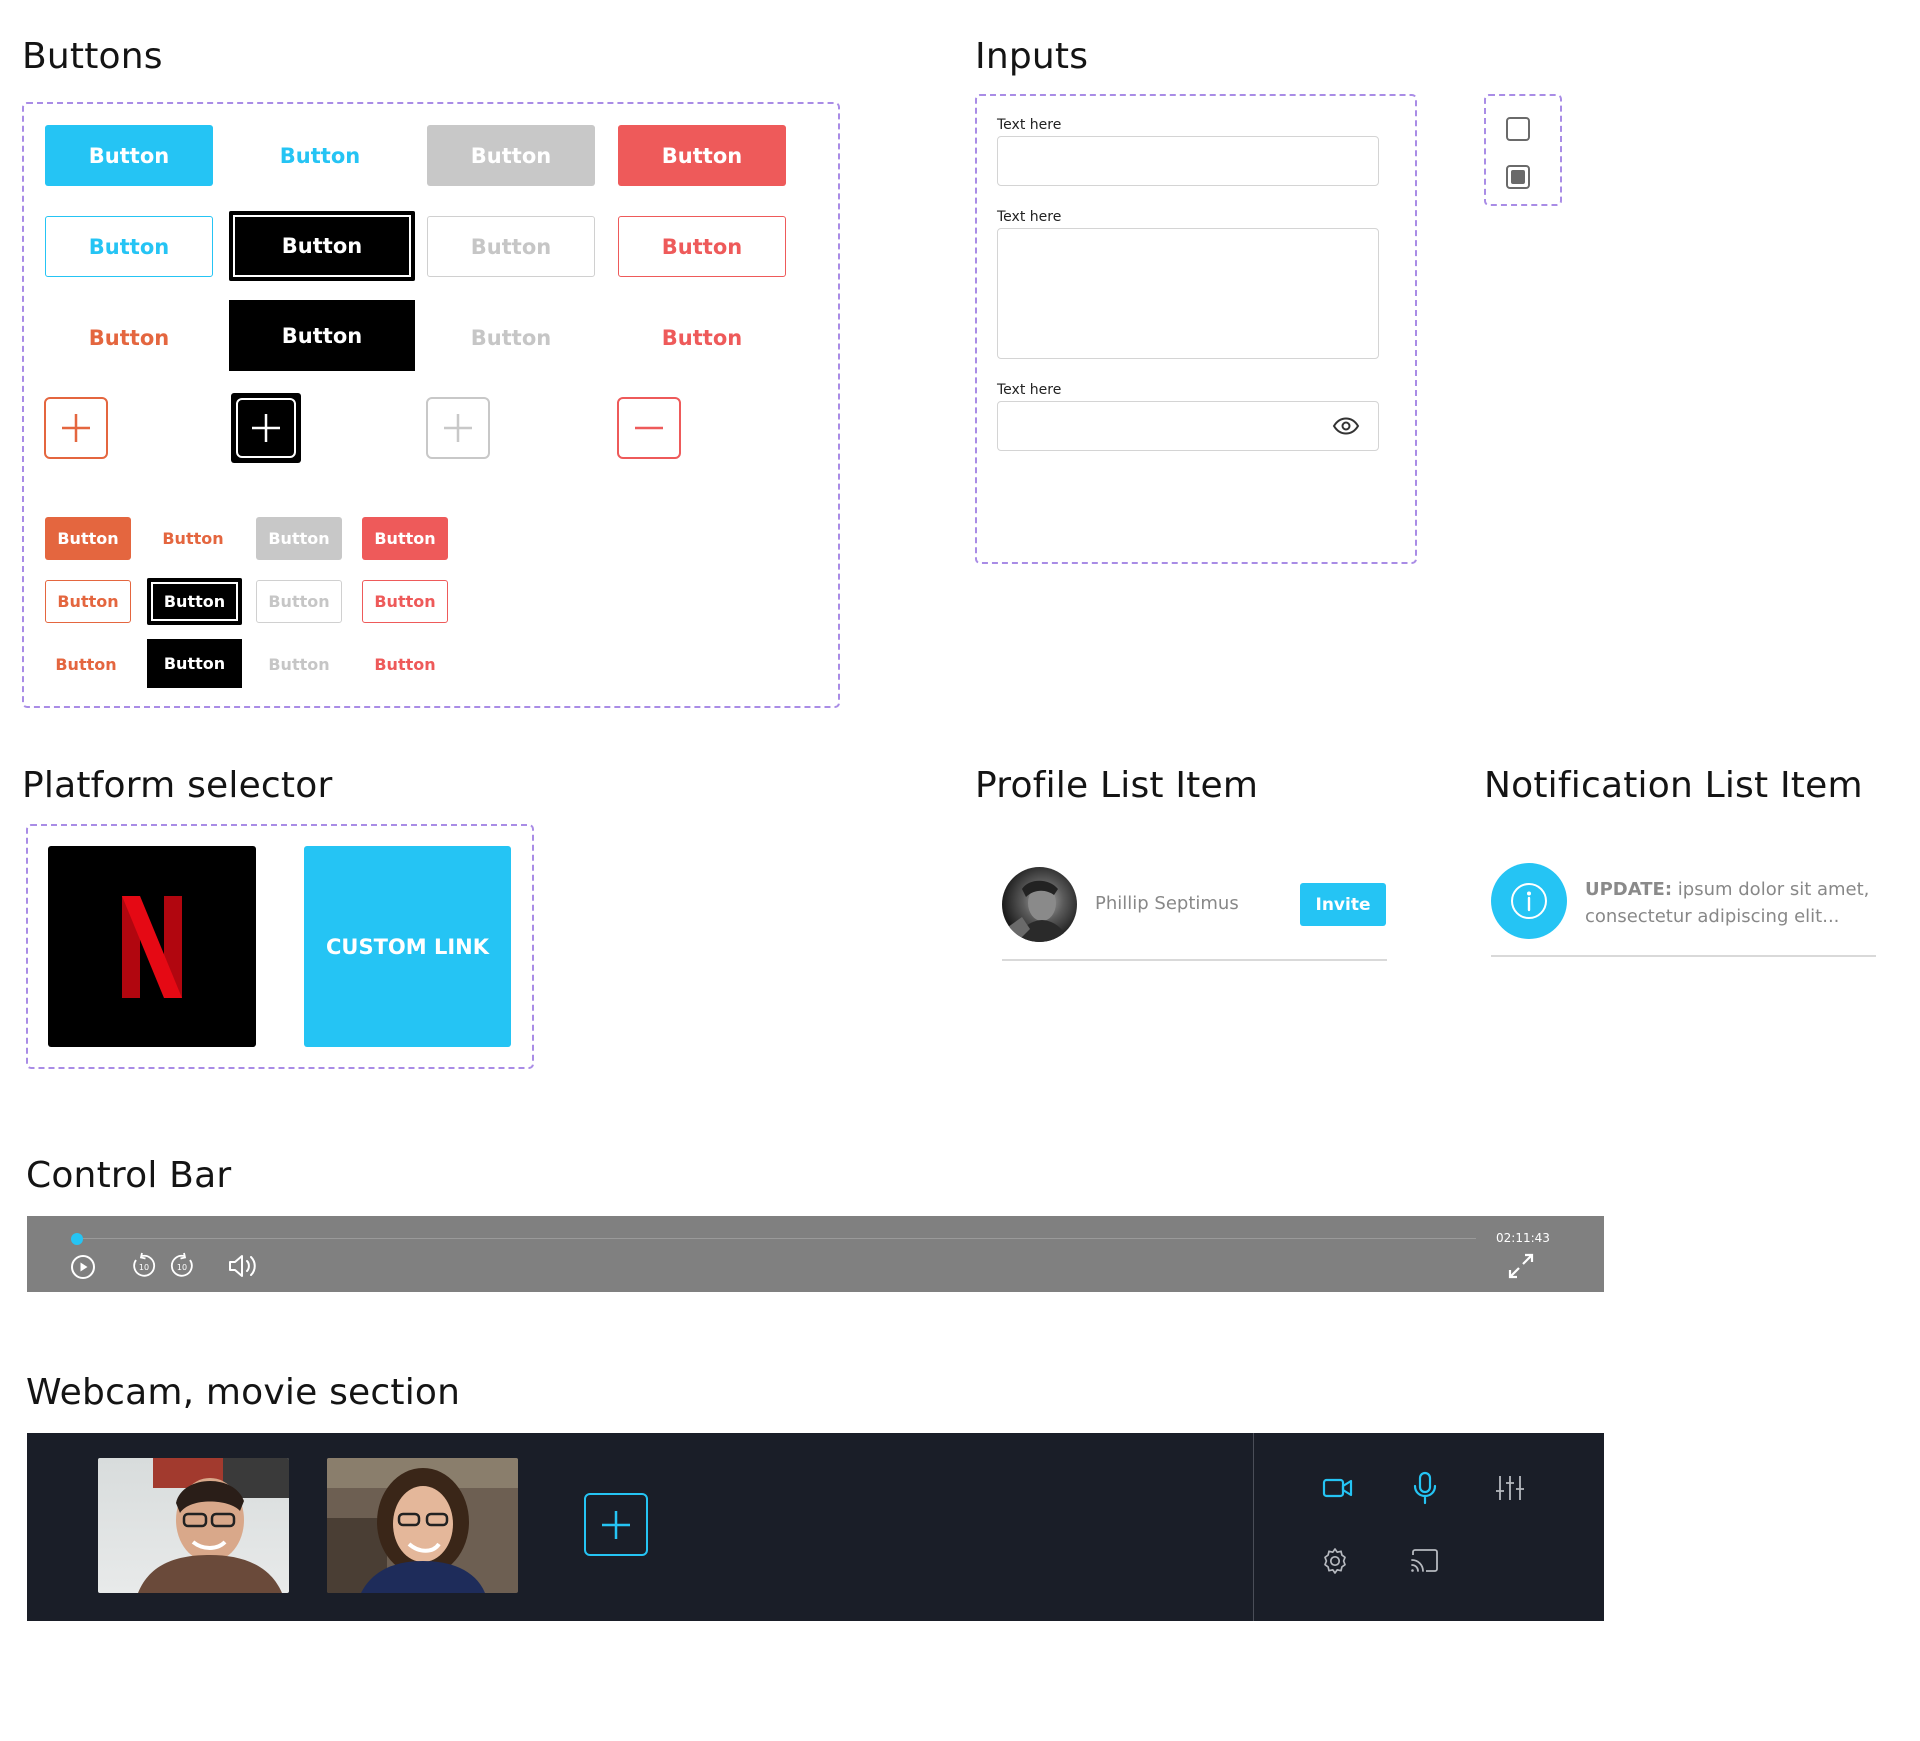 The height and width of the screenshot is (1741, 1920). I want to click on checkbox-check-mark, so click(1518, 177).